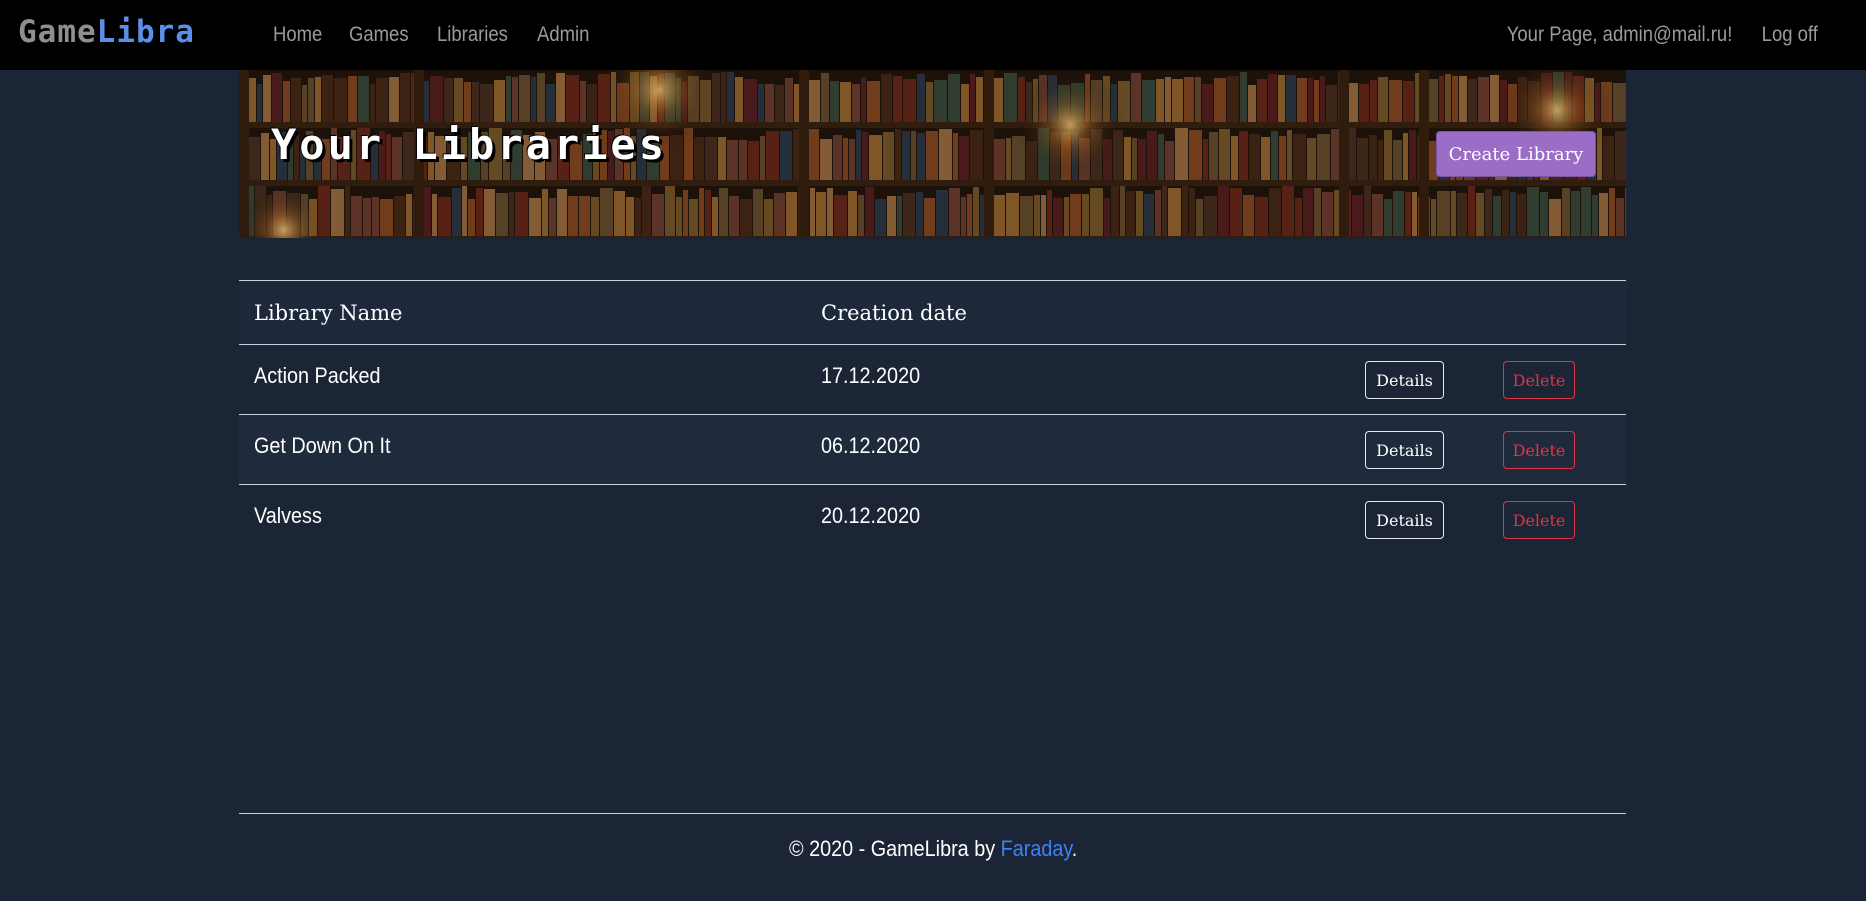 The width and height of the screenshot is (1866, 901). Describe the element at coordinates (871, 515) in the screenshot. I see `creation-date-cell: 20.12.2020` at that location.